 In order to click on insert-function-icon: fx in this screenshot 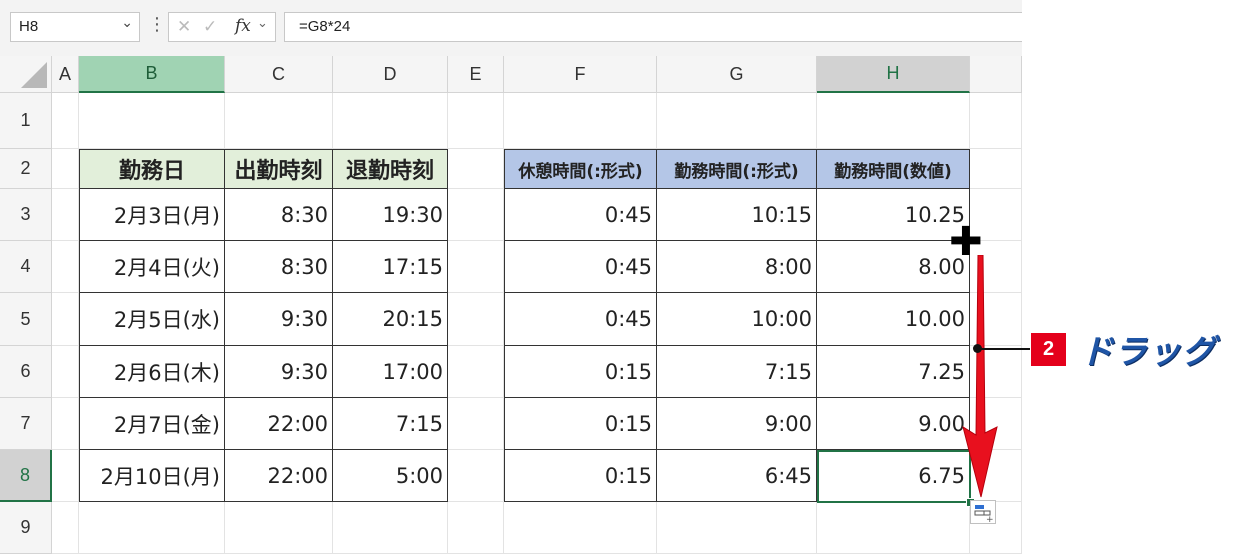, I will do `click(243, 26)`.